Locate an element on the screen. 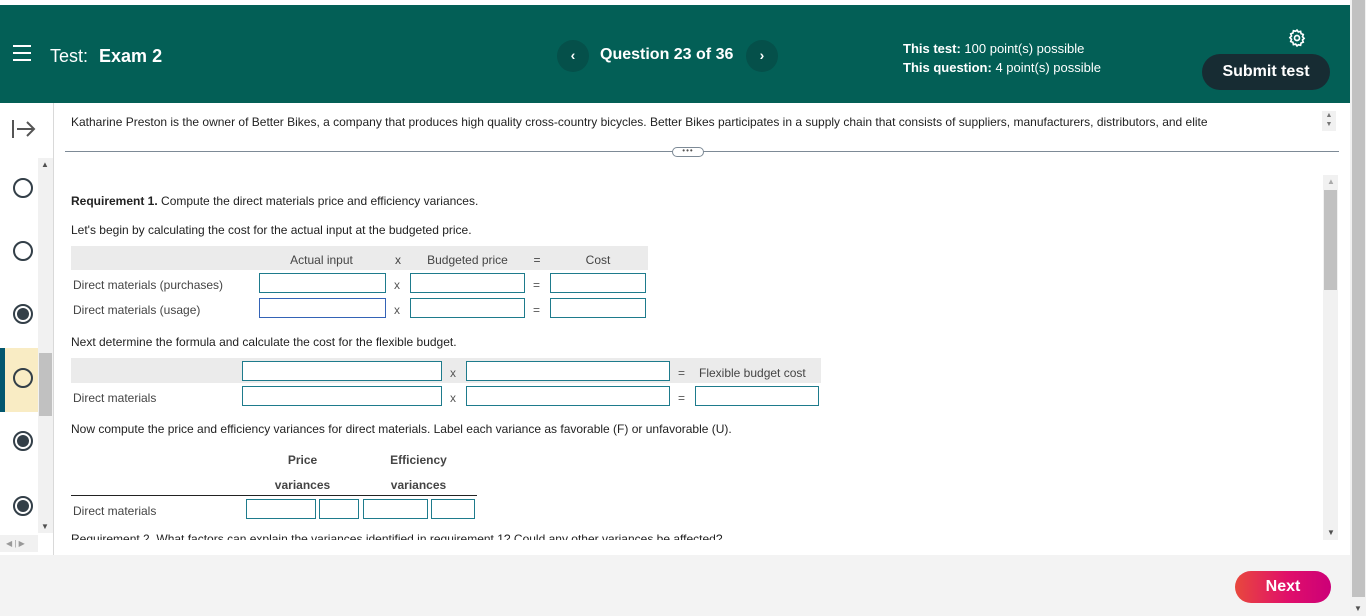 Image resolution: width=1366 pixels, height=616 pixels. col-header-cost: Cost is located at coordinates (598, 260).